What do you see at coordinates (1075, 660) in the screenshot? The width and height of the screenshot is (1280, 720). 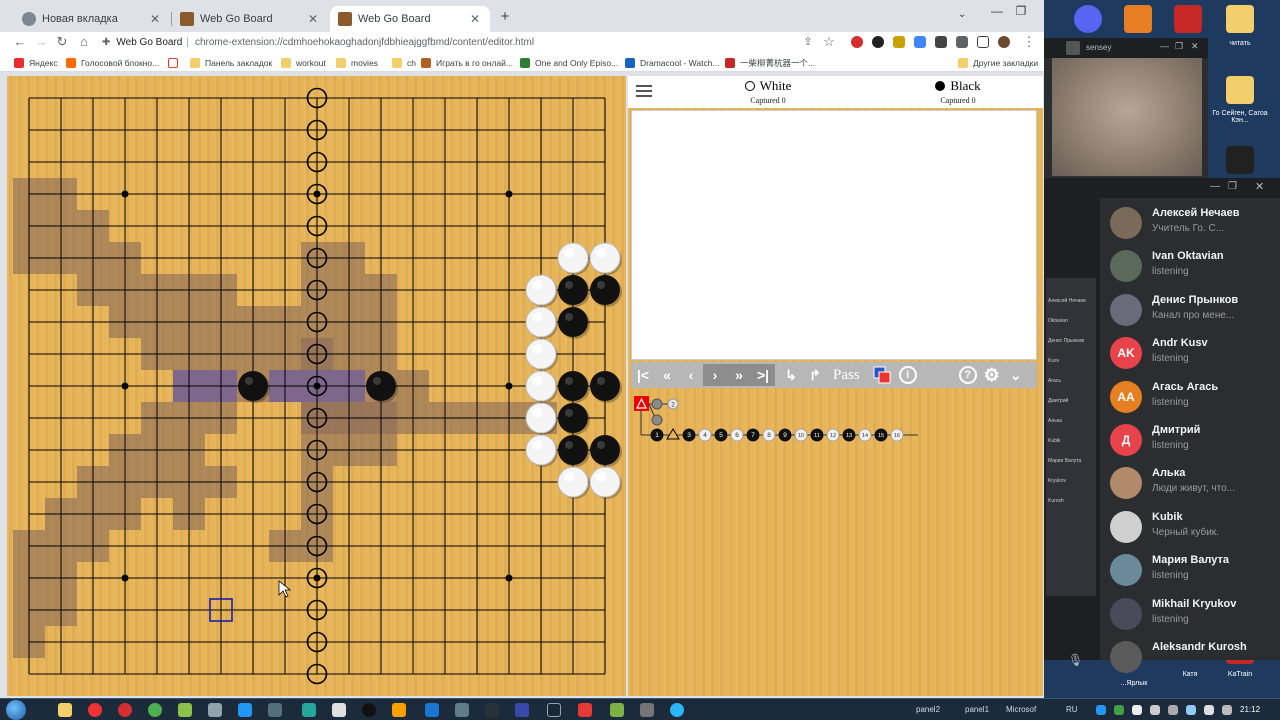 I see `microphone-icon: 🎙` at bounding box center [1075, 660].